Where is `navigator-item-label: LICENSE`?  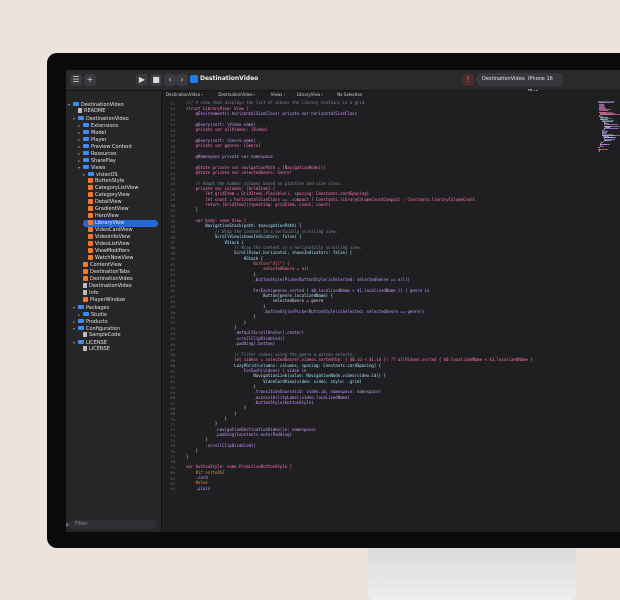 navigator-item-label: LICENSE is located at coordinates (99, 349).